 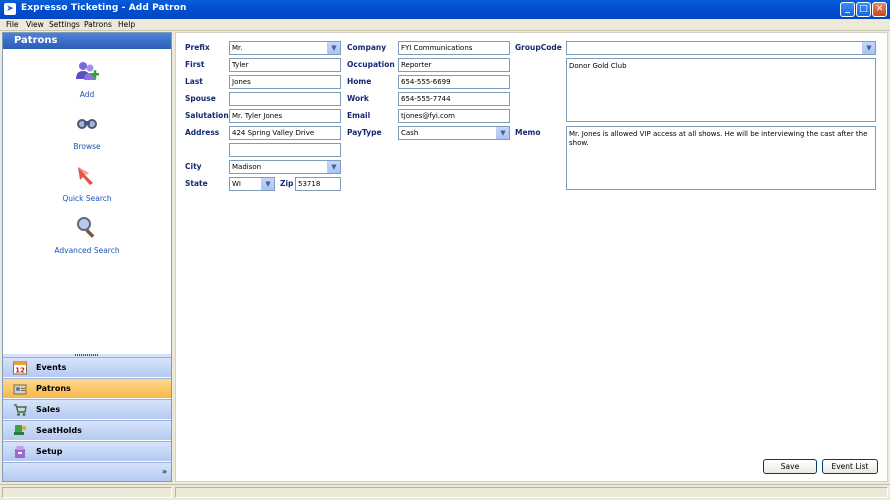 I want to click on memo-label: Memo, so click(x=528, y=132).